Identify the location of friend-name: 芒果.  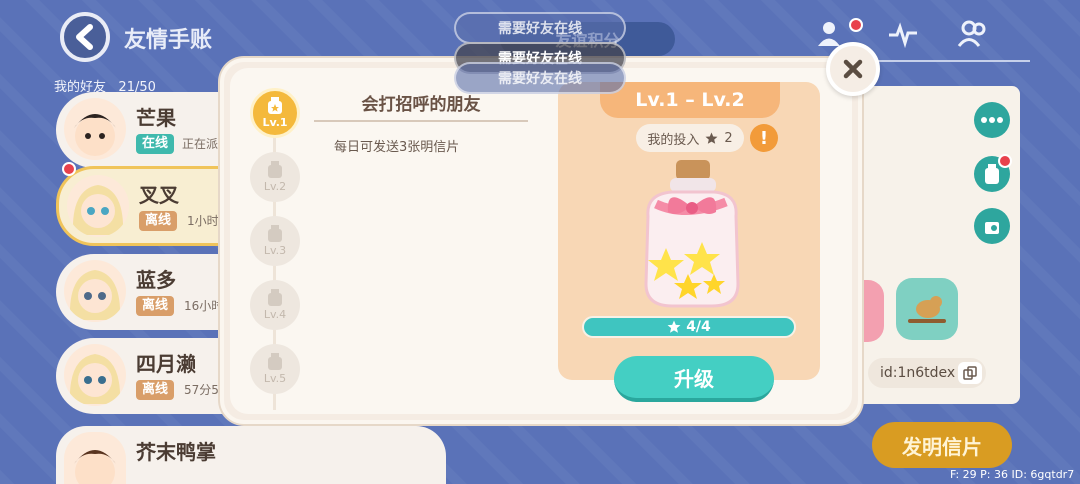
(156, 118).